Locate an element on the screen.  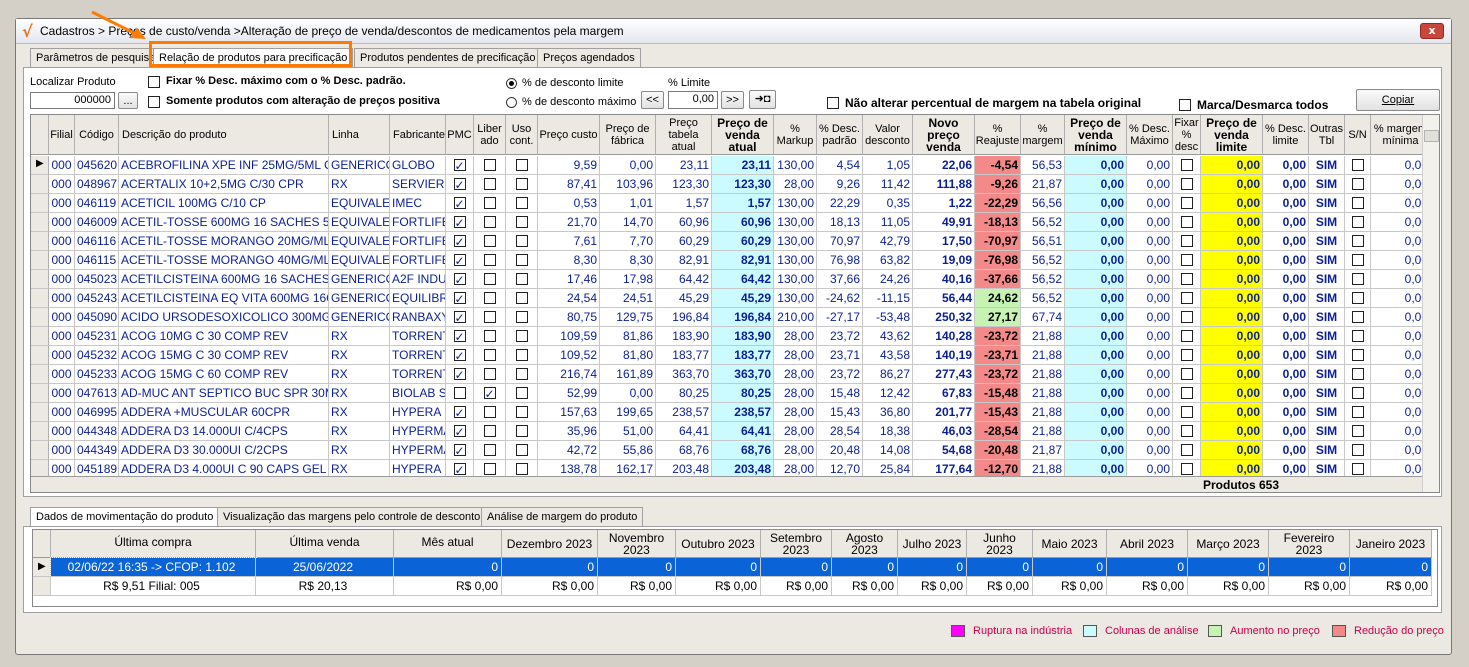
col-header-margem: % margem is located at coordinates (1043, 135).